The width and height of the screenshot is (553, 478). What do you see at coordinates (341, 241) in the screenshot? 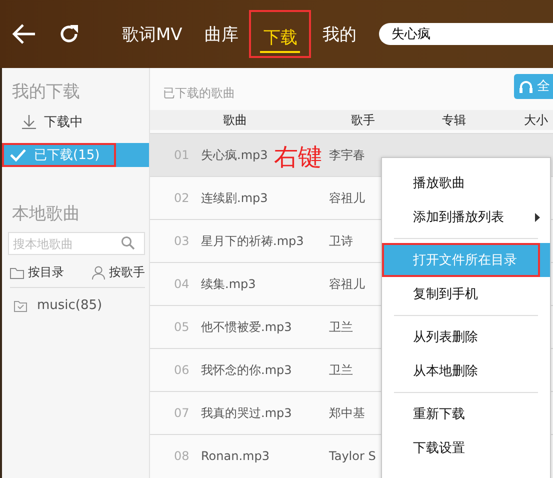
I see `artist-name: 卫诗` at bounding box center [341, 241].